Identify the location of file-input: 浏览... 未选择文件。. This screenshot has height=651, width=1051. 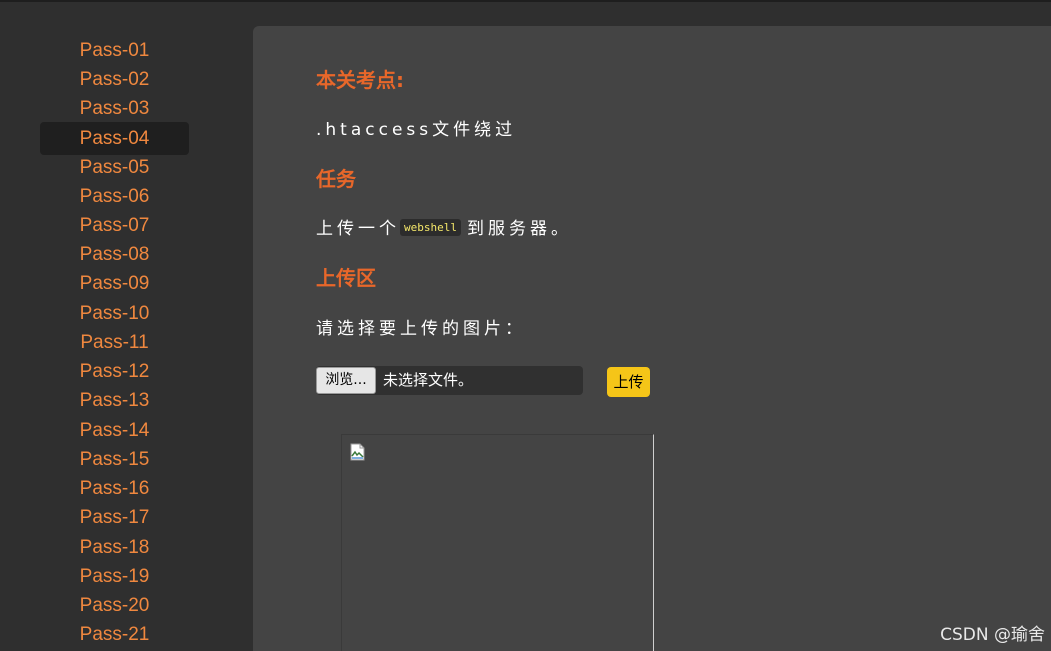
(449, 380).